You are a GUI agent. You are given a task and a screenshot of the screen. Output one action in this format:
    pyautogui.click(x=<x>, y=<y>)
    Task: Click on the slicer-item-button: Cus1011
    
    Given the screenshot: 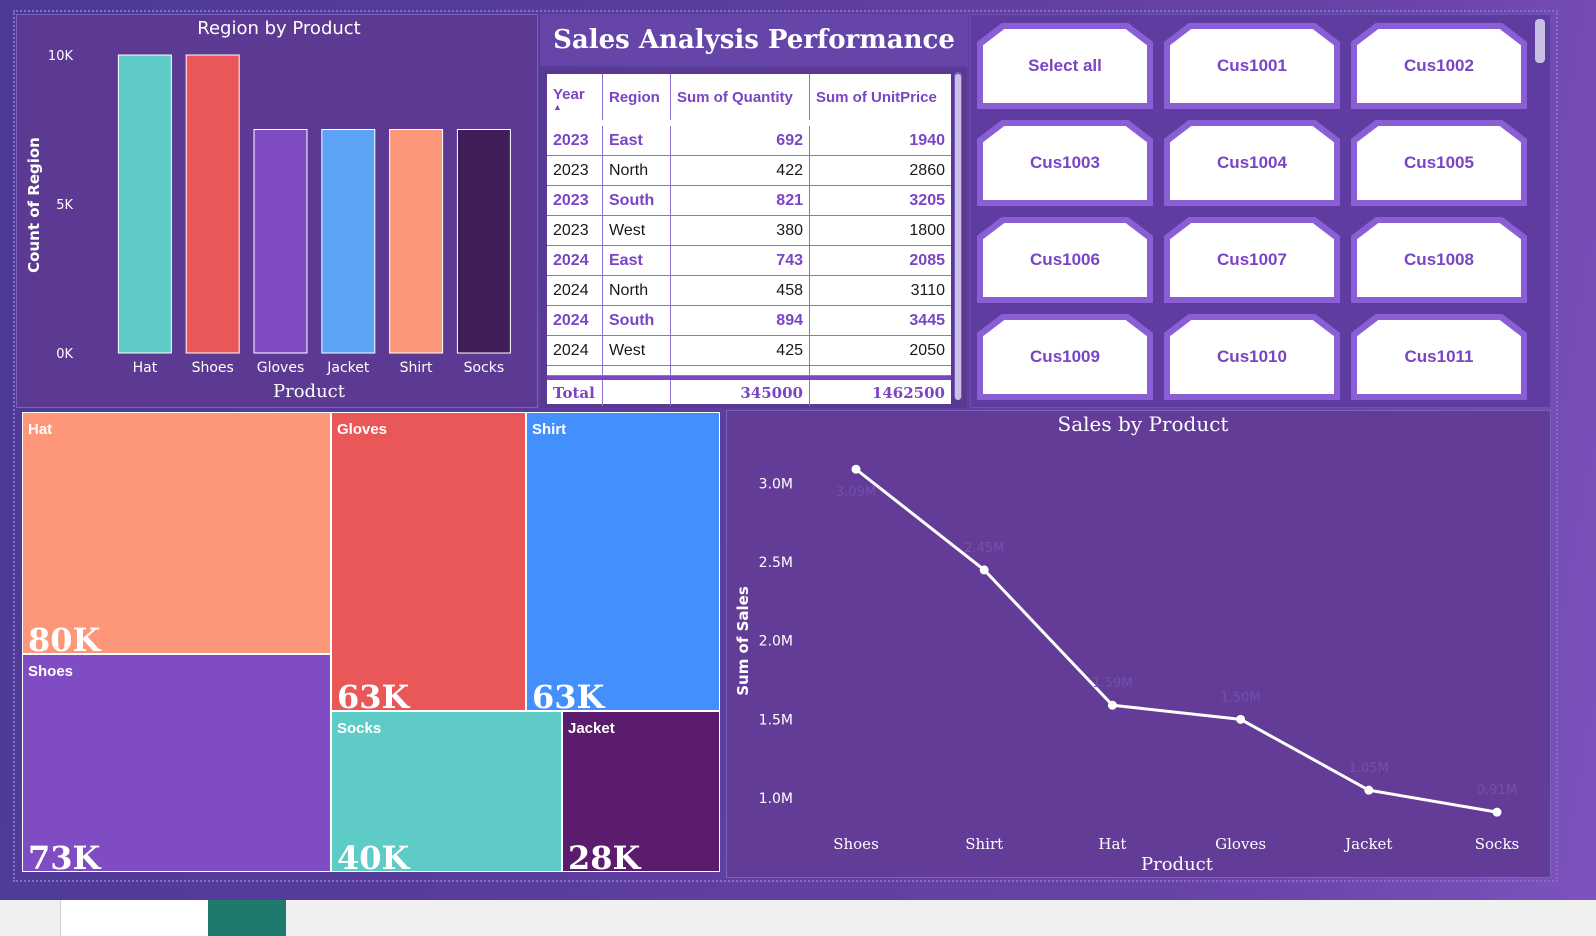 What is the action you would take?
    pyautogui.click(x=1439, y=357)
    